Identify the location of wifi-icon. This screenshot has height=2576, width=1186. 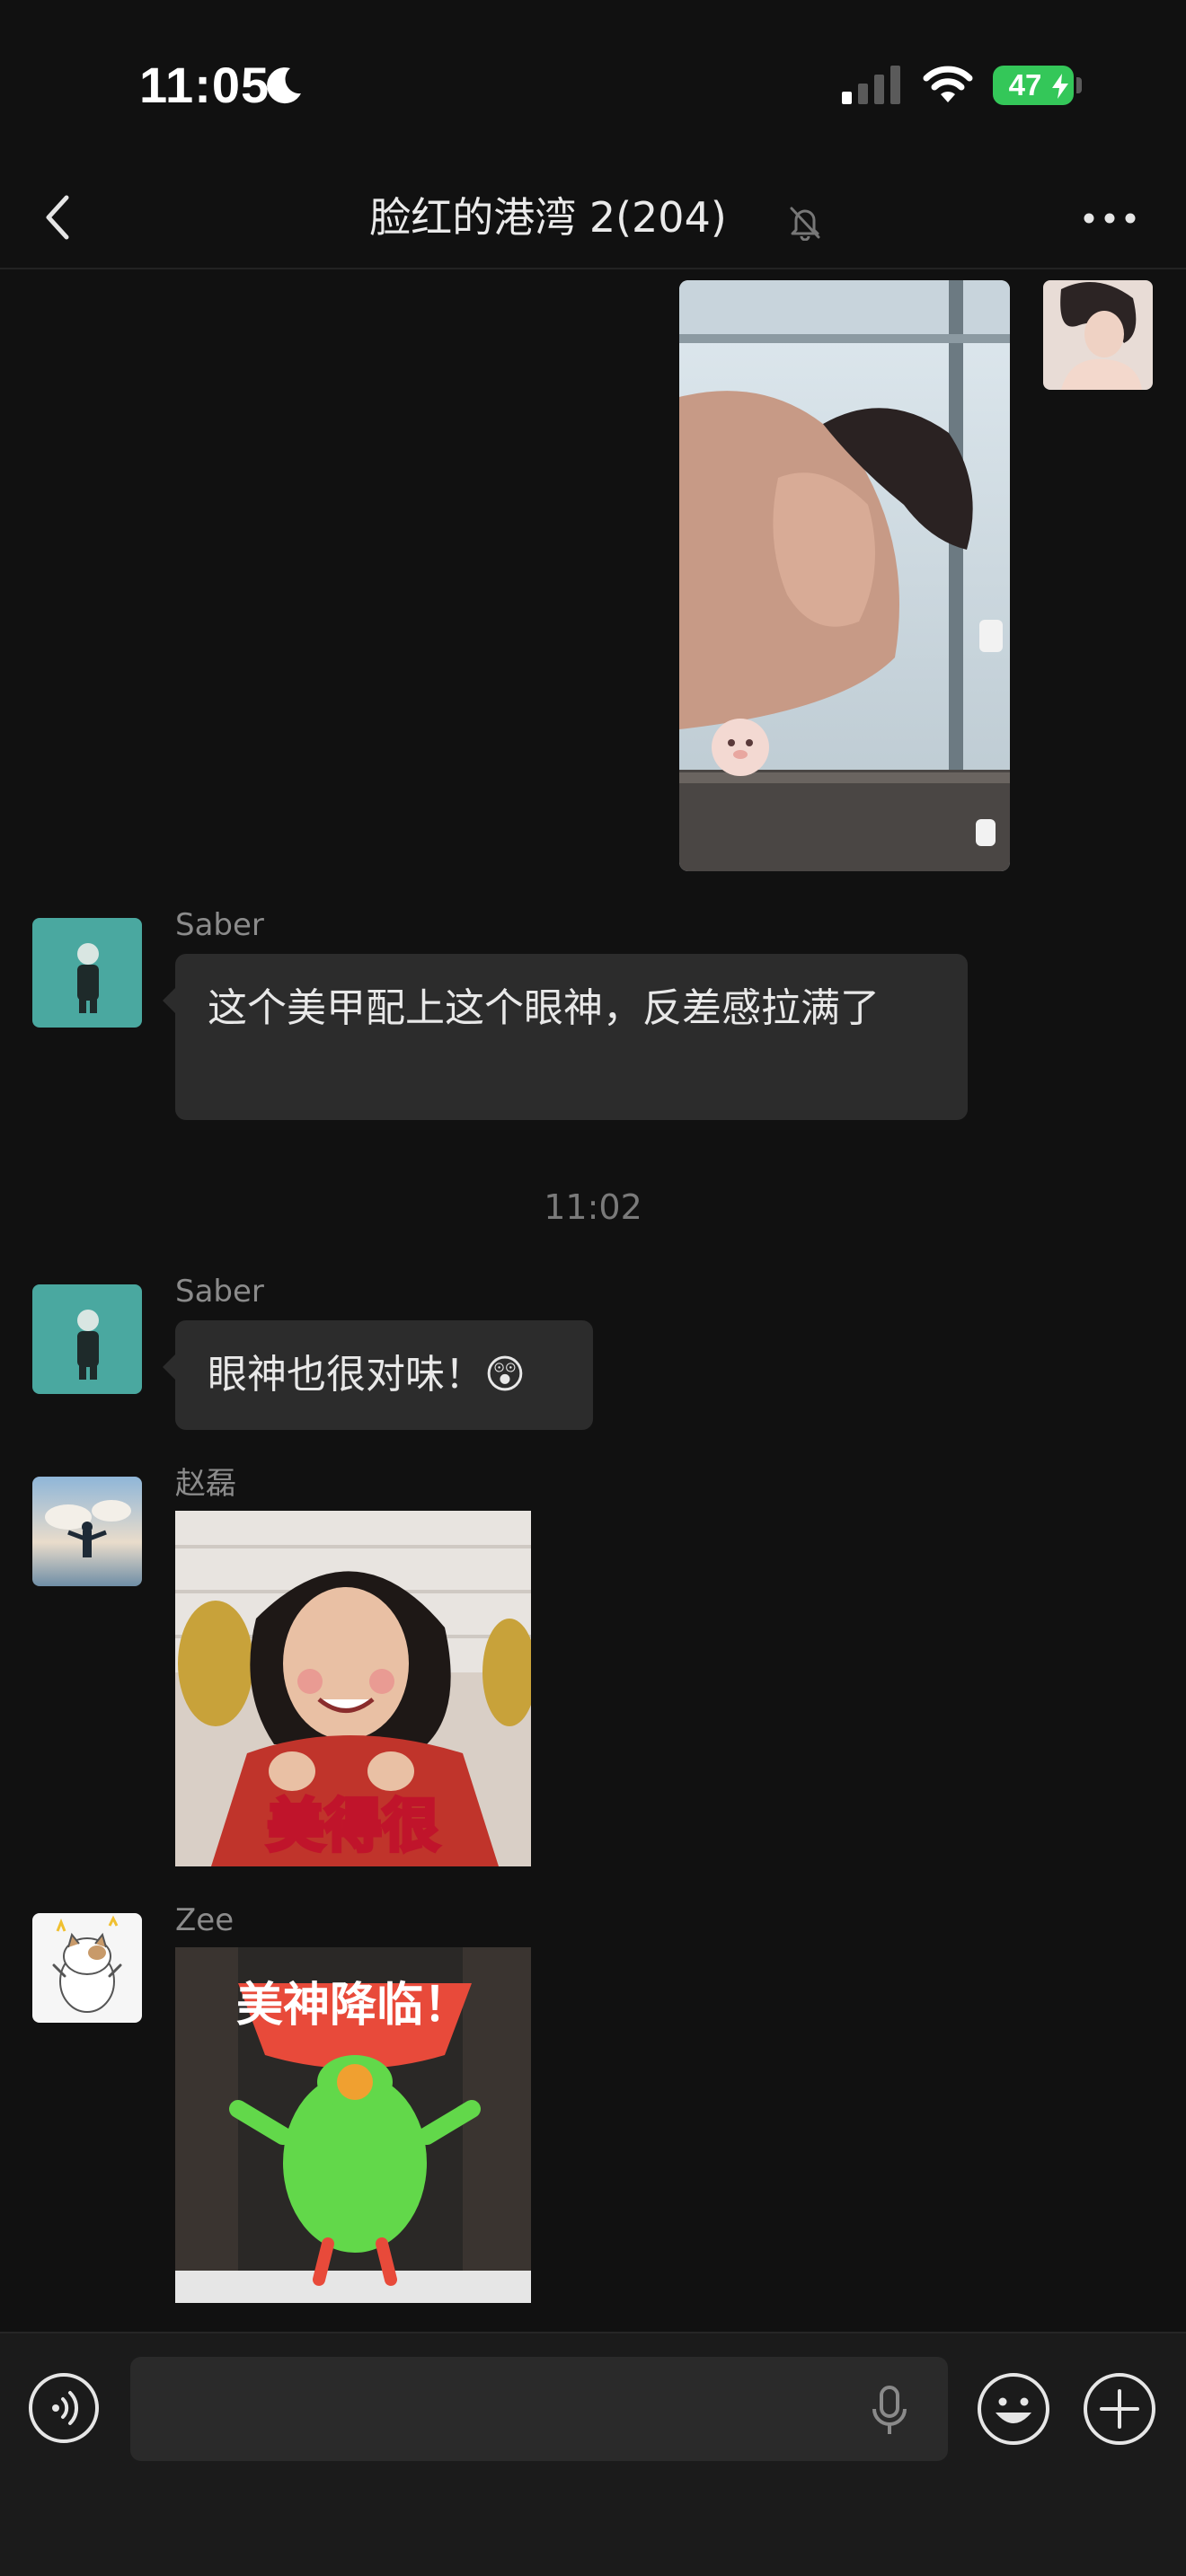
(948, 84).